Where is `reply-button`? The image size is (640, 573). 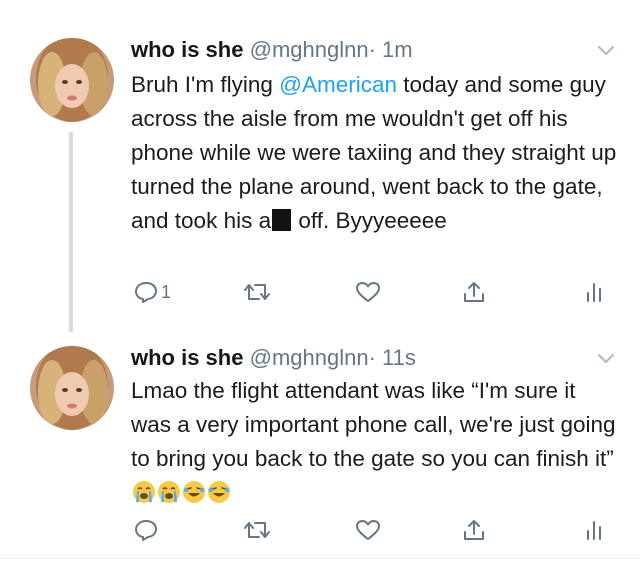 reply-button is located at coordinates (147, 530).